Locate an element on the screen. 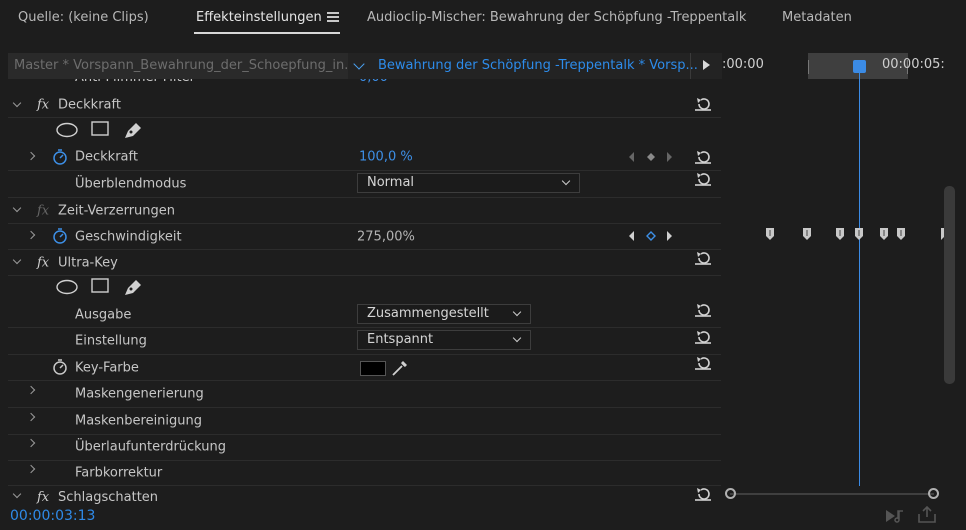  footer-bar is located at coordinates (483, 517).